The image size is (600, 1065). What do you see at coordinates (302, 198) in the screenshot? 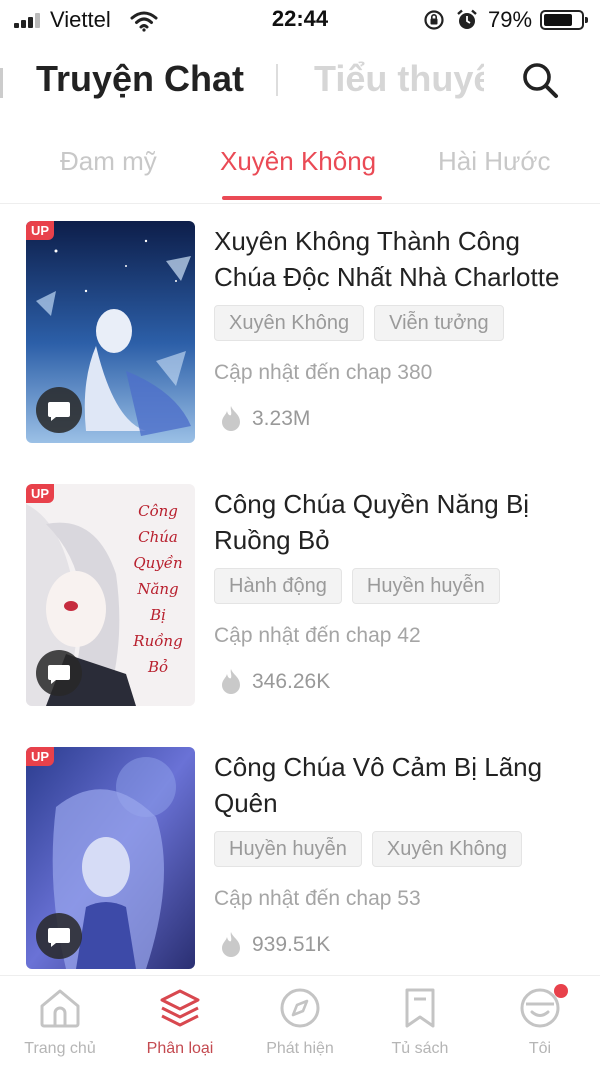
I see `active-tab-indicator` at bounding box center [302, 198].